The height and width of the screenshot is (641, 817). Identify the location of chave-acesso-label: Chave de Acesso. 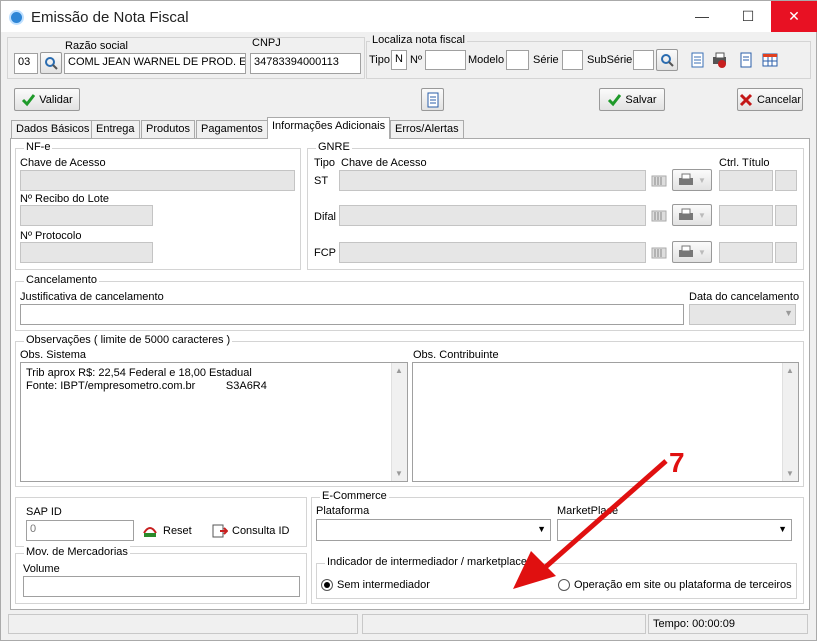
(63, 163).